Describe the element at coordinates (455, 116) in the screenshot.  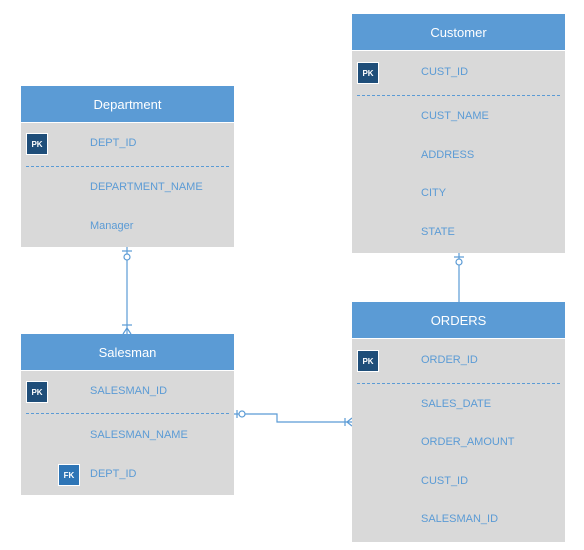
I see `attr-cust-name: CUST_NAME` at that location.